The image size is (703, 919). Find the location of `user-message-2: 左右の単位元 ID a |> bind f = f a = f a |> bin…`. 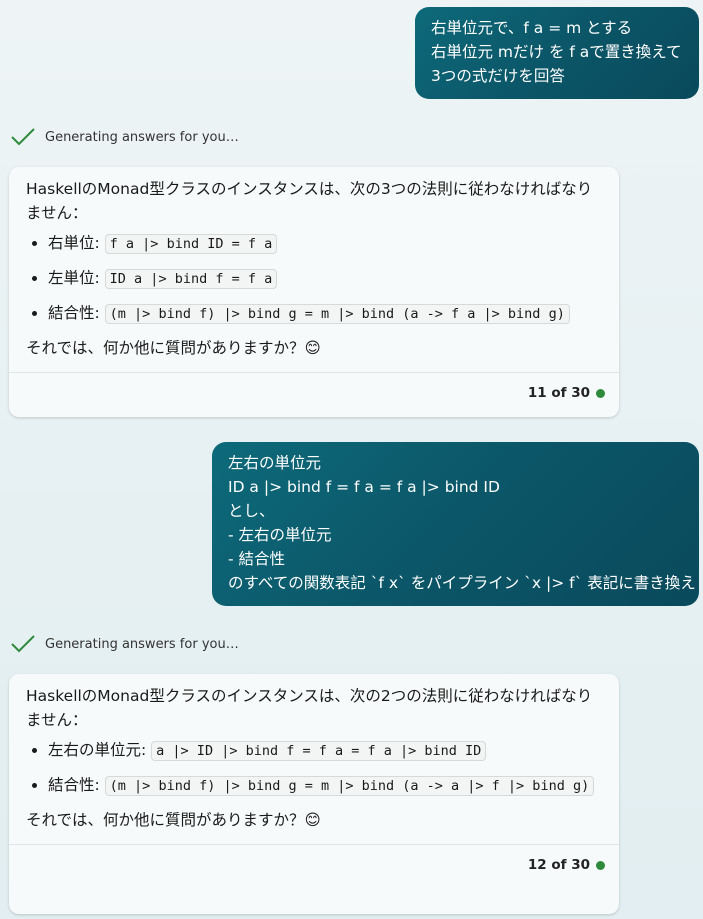

user-message-2: 左右の単位元 ID a |> bind f = f a = f a |> bin… is located at coordinates (455, 524).